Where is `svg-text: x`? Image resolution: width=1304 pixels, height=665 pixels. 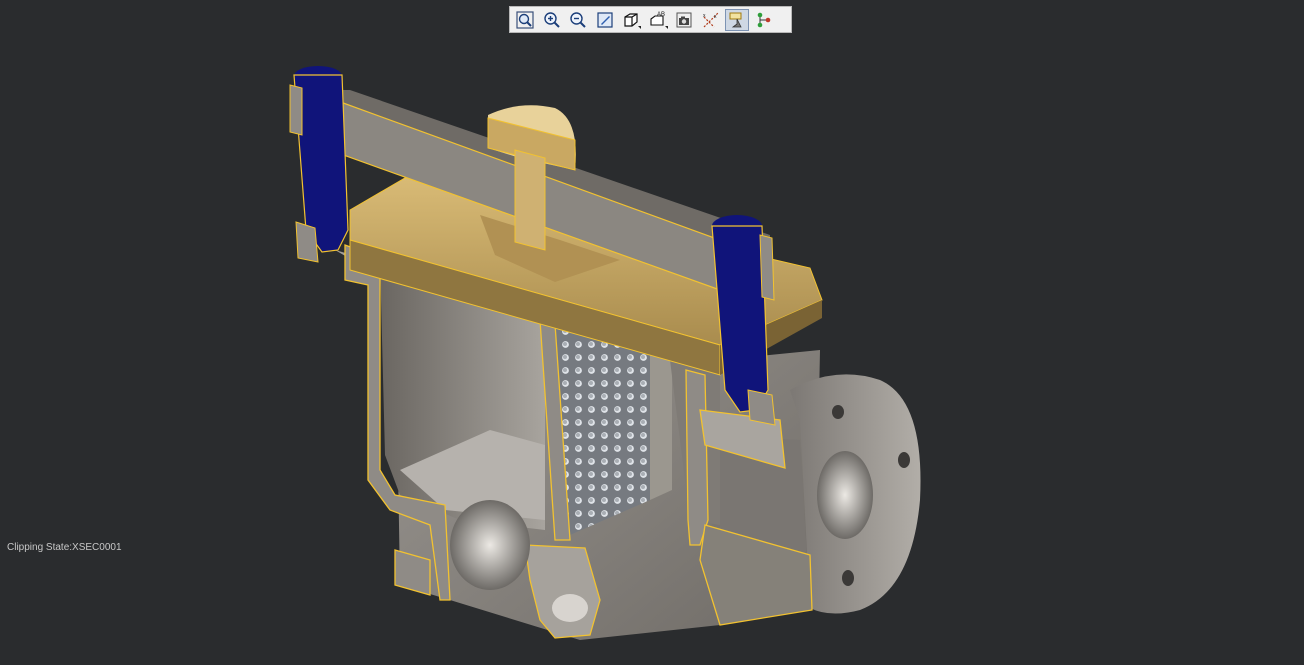
svg-text: x is located at coordinates (715, 17).